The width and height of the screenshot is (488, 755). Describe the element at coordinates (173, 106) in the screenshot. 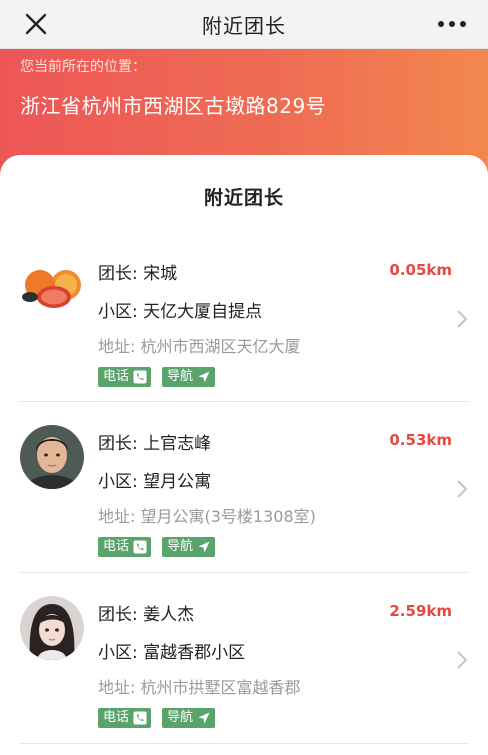

I see `current-location-address: 浙江省杭州市西湖区古墩路829号` at that location.